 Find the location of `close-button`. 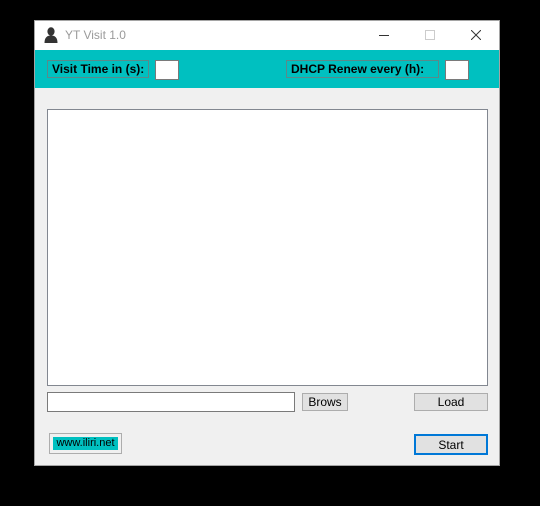

close-button is located at coordinates (476, 35).